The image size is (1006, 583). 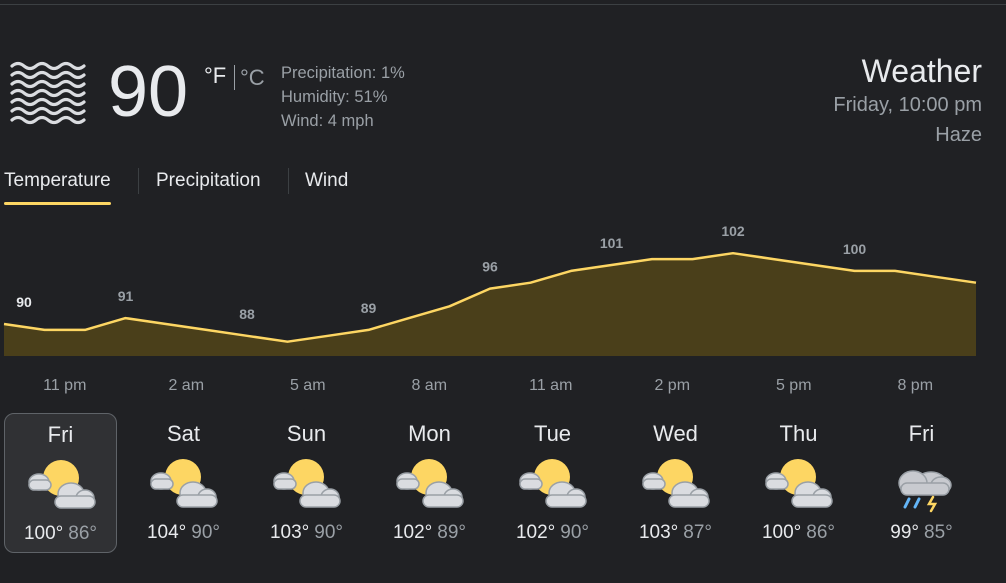 What do you see at coordinates (308, 385) in the screenshot?
I see `x-tick-label: 5 am` at bounding box center [308, 385].